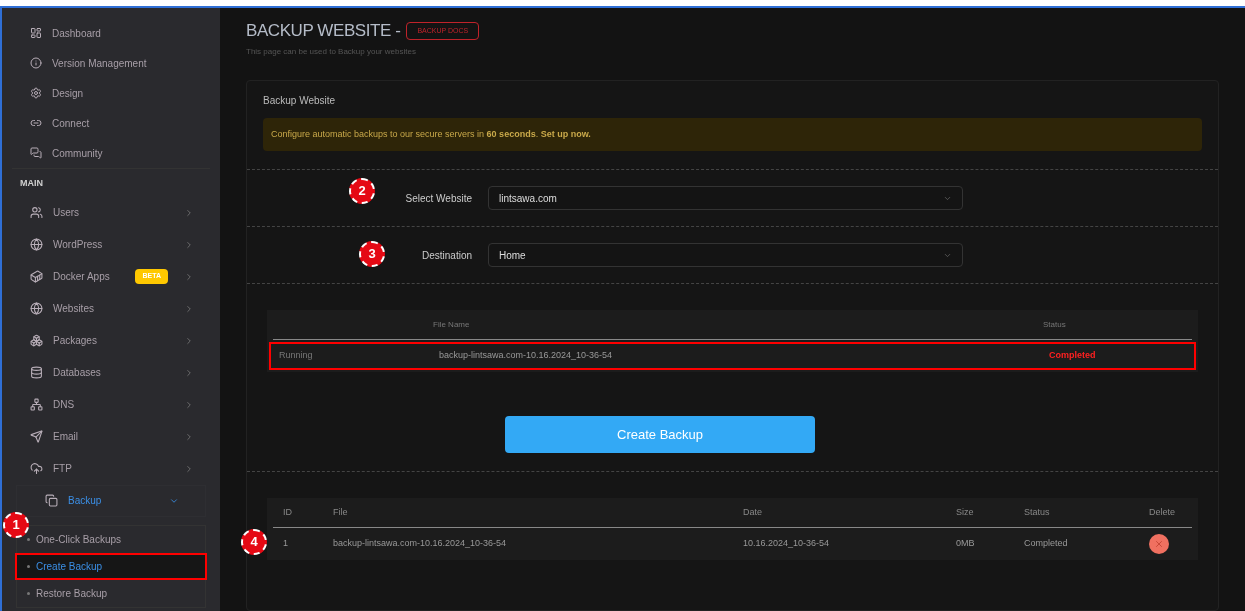 The image size is (1245, 611). What do you see at coordinates (254, 542) in the screenshot?
I see `step-marker: 4` at bounding box center [254, 542].